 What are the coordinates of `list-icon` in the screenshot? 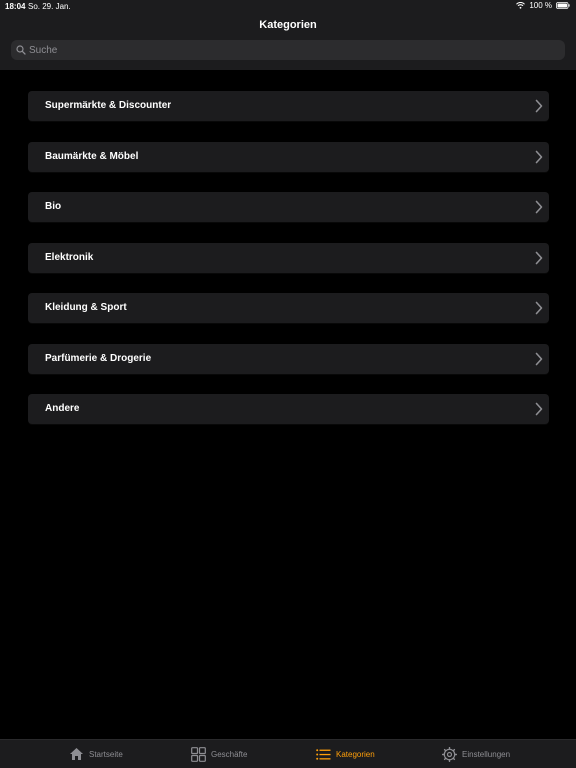 It's located at (323, 754).